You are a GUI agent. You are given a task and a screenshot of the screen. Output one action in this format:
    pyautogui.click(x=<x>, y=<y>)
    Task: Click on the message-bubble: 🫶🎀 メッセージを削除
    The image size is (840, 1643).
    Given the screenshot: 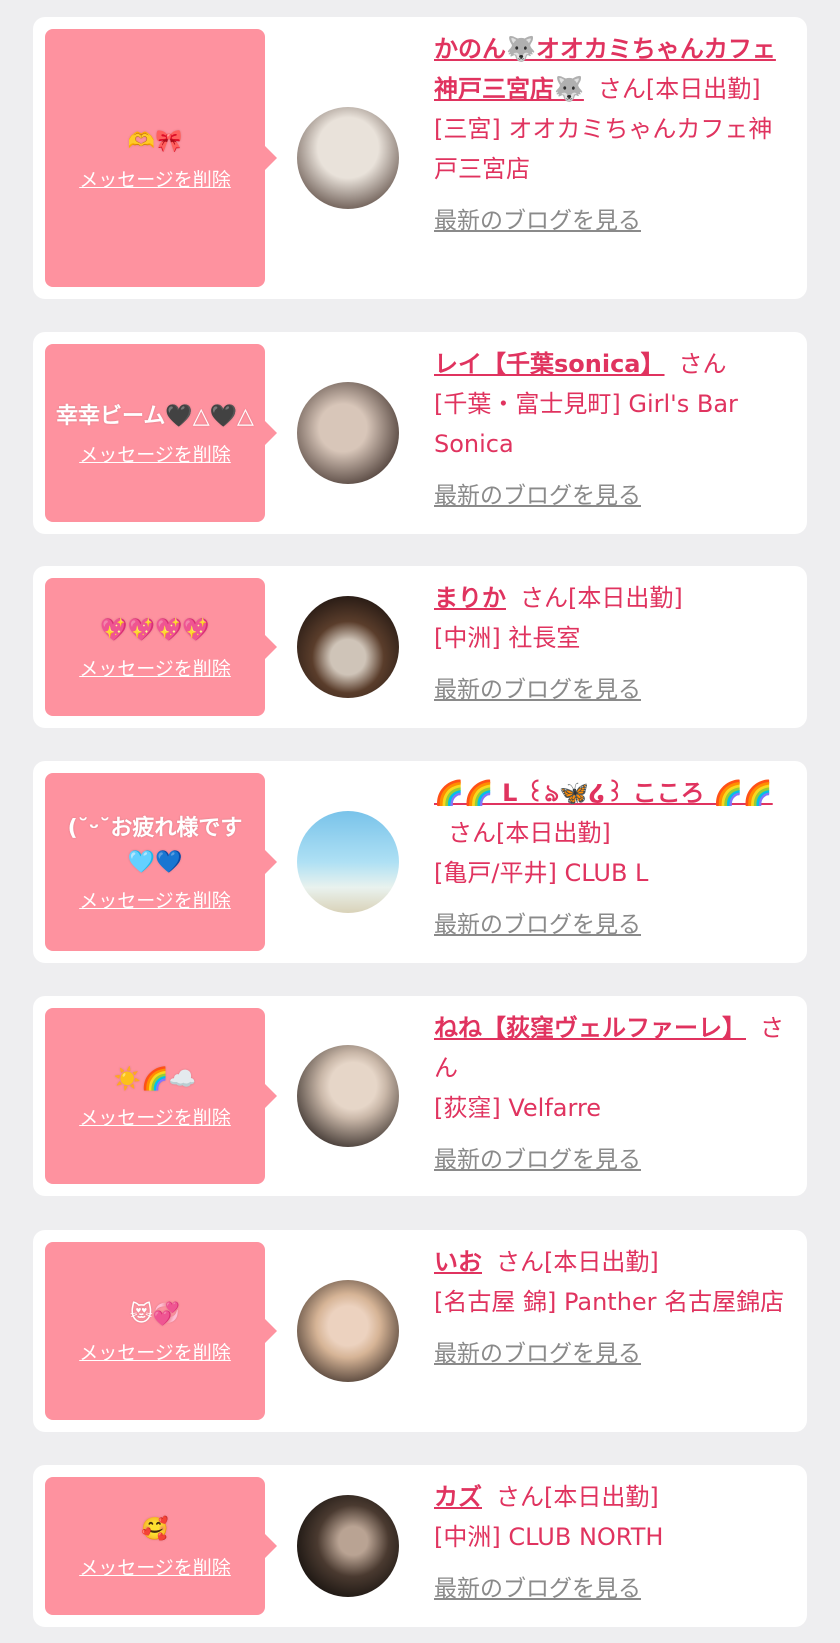 What is the action you would take?
    pyautogui.click(x=161, y=158)
    